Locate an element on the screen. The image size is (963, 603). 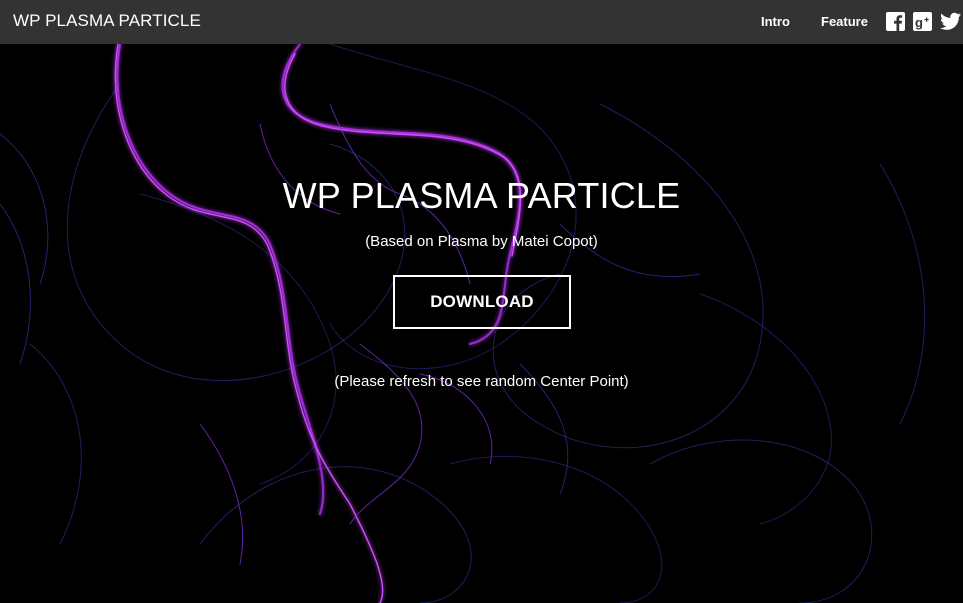
google-plus-icon: g is located at coordinates (922, 21).